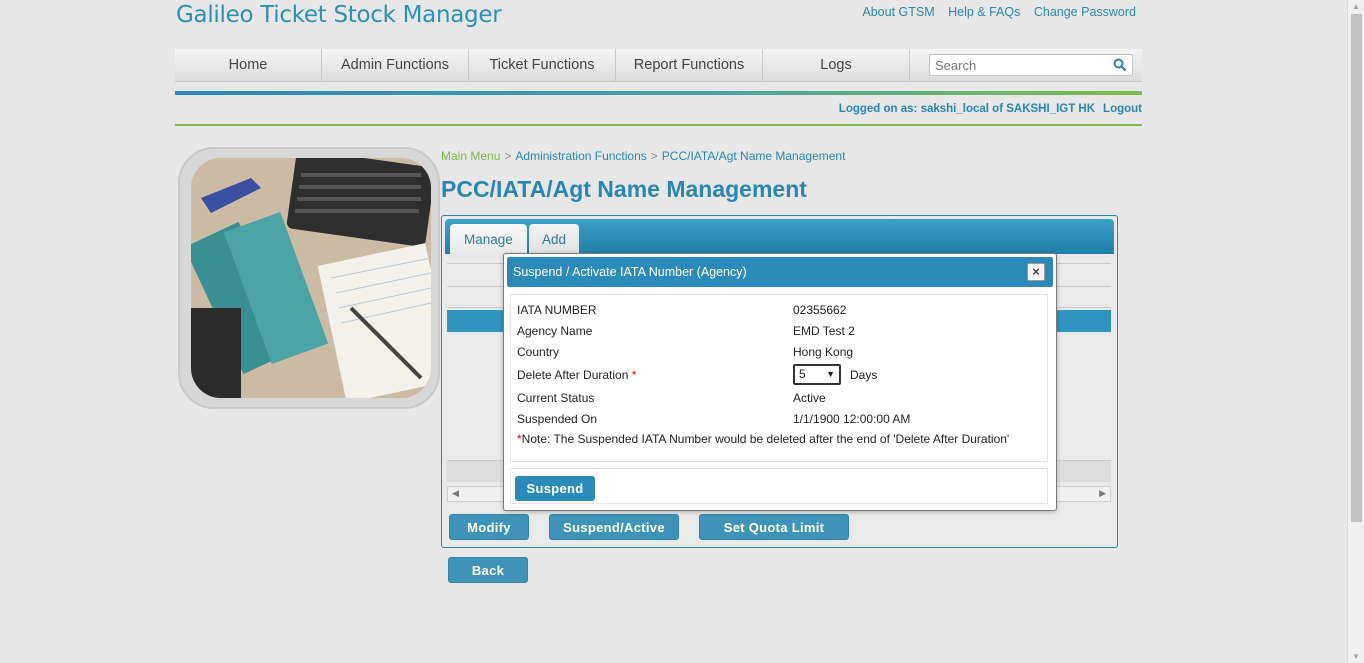 The width and height of the screenshot is (1364, 663). I want to click on nav-ticket-functions: Ticket Functions, so click(542, 65).